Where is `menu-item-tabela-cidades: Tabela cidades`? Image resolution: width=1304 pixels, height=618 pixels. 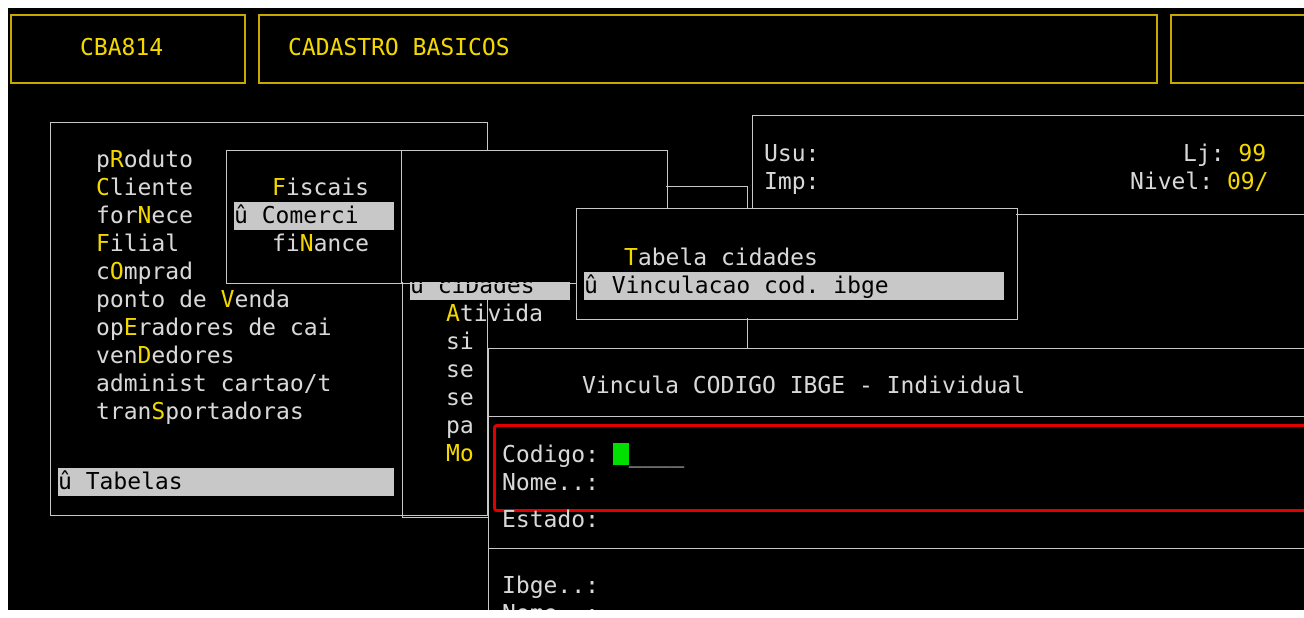
menu-item-tabela-cidades: Tabela cidades is located at coordinates (721, 258).